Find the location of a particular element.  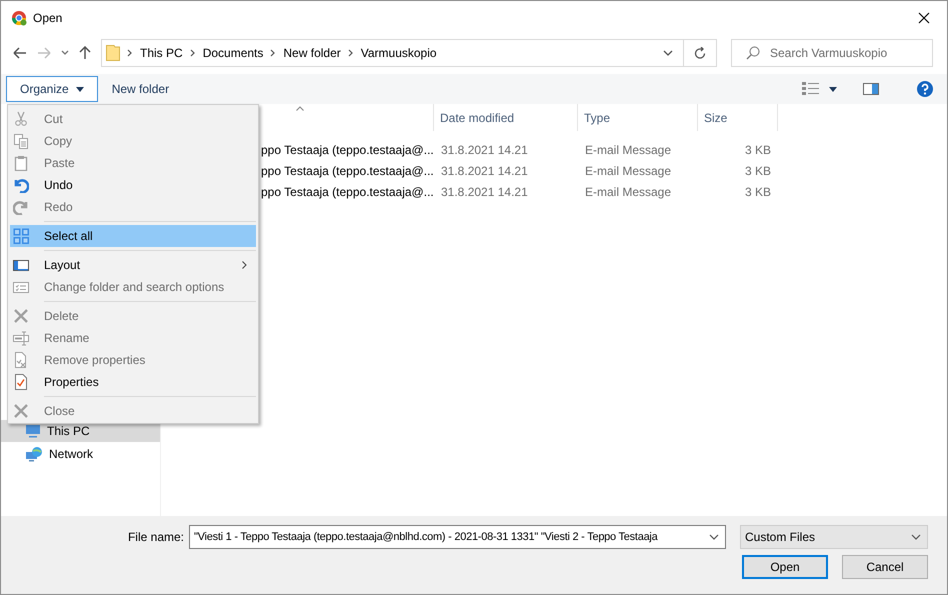

column-header: Size is located at coordinates (738, 117).